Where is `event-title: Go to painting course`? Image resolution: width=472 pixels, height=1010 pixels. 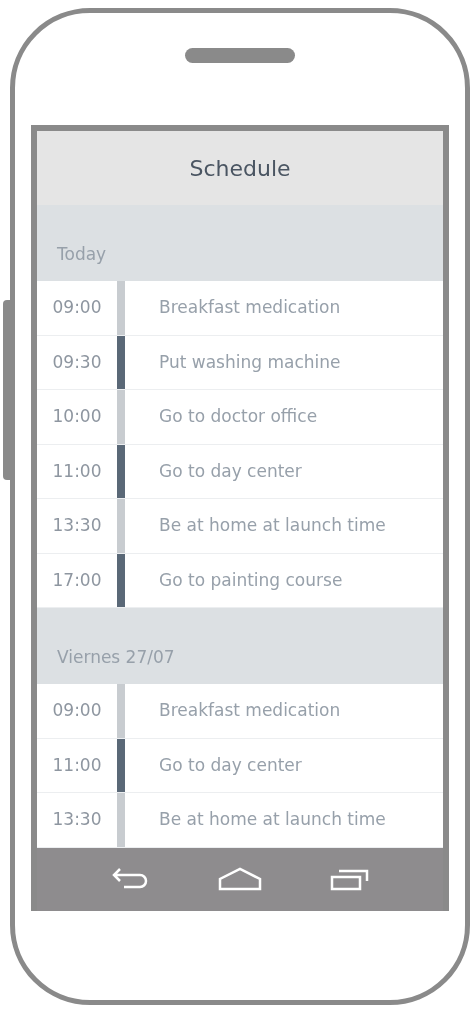
event-title: Go to painting course is located at coordinates (250, 580).